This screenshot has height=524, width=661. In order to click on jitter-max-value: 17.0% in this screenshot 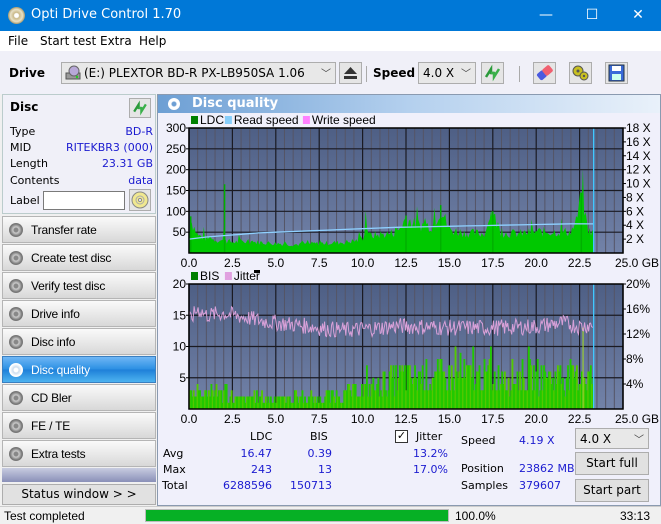, I will do `click(430, 469)`.